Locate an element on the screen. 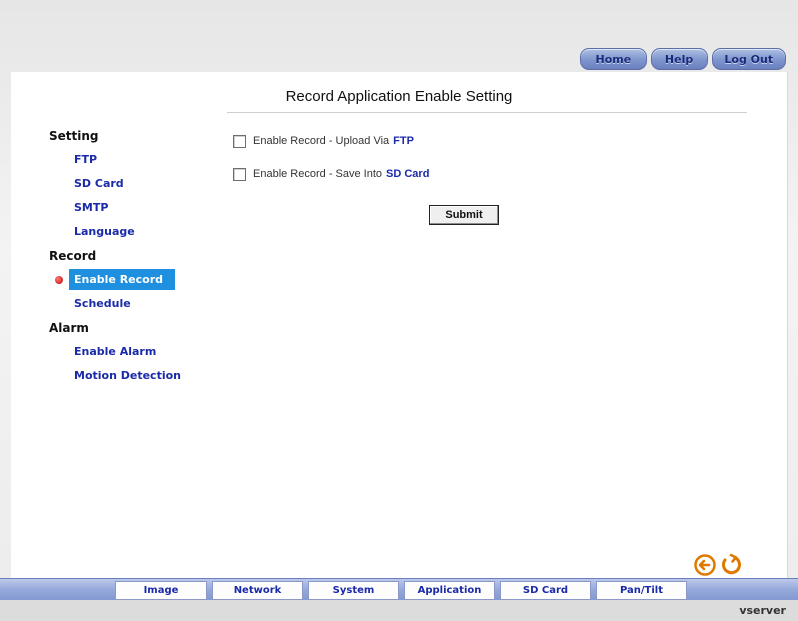 This screenshot has width=798, height=621. sidebar-item-motion-detection: Motion Detection is located at coordinates (139, 376).